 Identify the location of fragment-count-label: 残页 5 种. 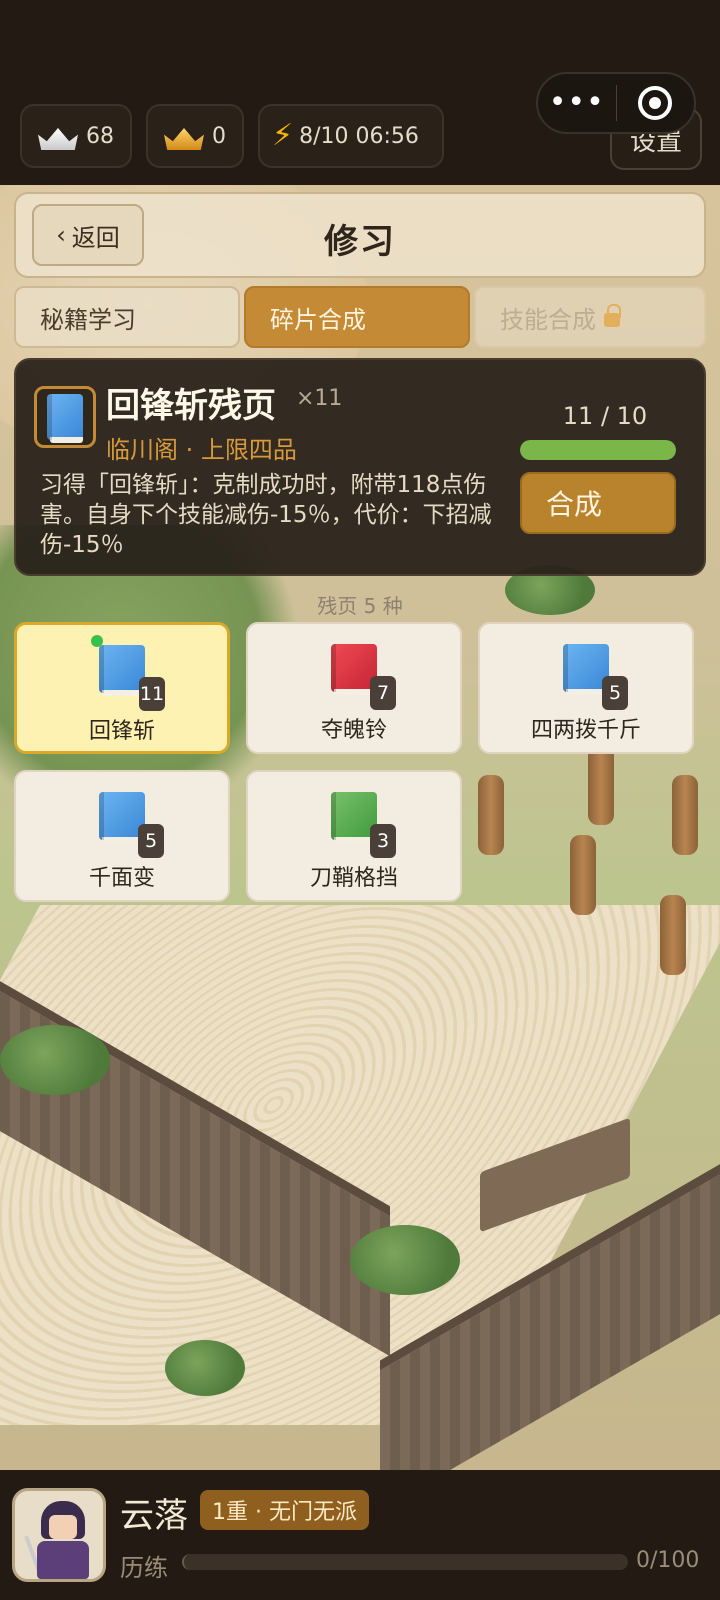
(360, 606).